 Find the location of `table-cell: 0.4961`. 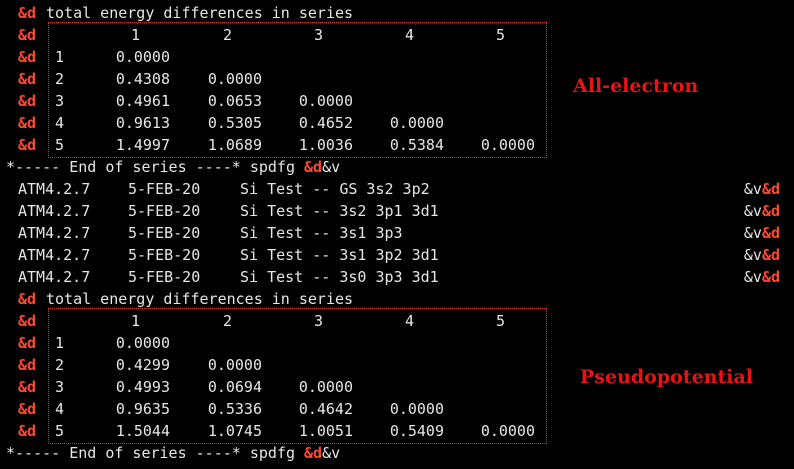

table-cell: 0.4961 is located at coordinates (142, 101).